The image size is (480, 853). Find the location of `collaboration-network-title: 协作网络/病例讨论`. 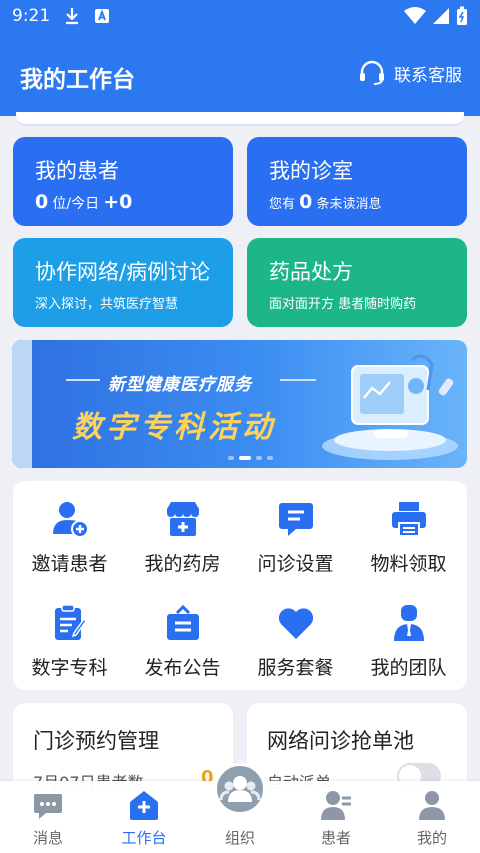

collaboration-network-title: 协作网络/病例讨论 is located at coordinates (123, 272).